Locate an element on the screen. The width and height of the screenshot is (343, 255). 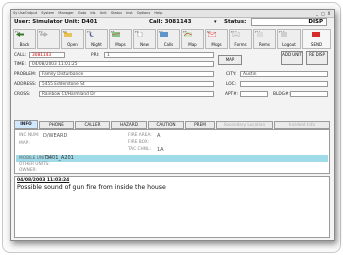
tab-caller: CALLER is located at coordinates (92, 125).